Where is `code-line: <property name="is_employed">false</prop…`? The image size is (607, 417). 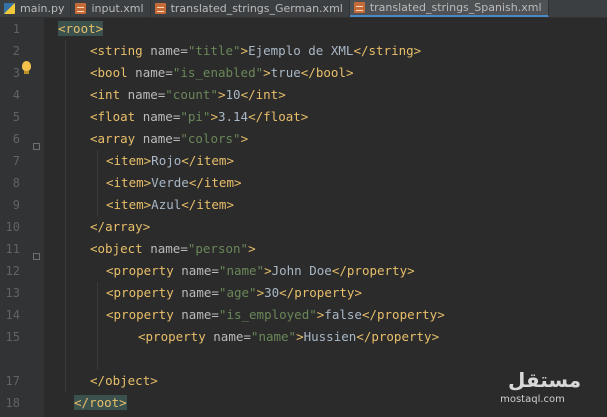 code-line: <property name="is_employed">false</prop… is located at coordinates (275, 314).